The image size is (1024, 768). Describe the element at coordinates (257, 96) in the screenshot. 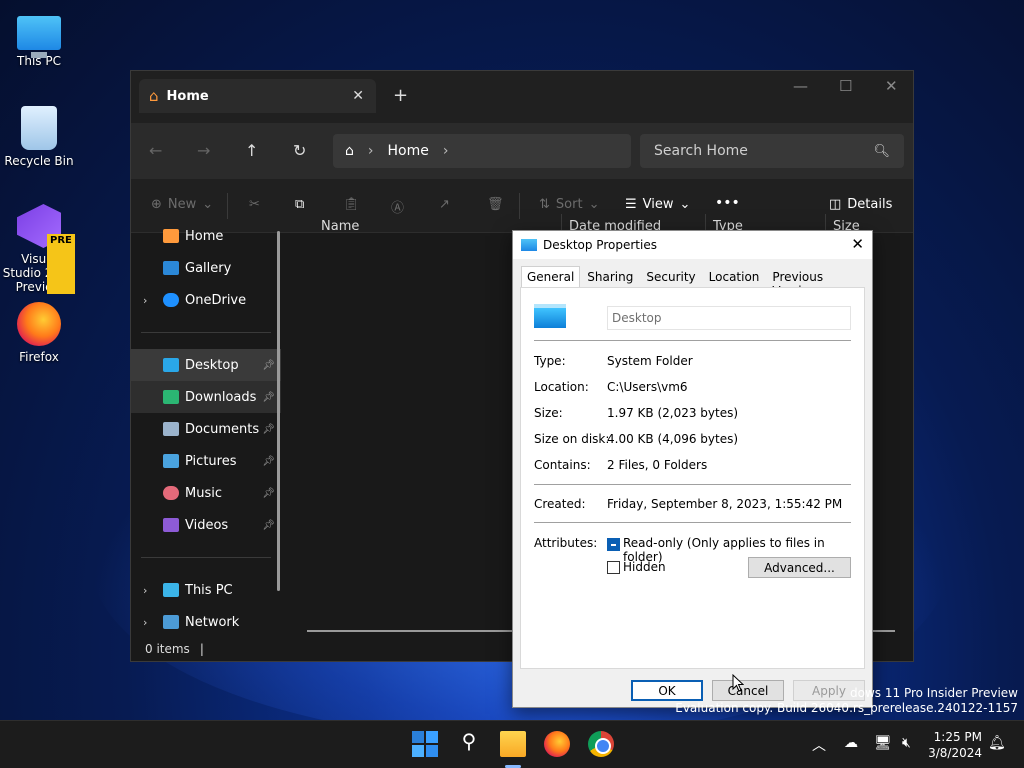

I see `tab-home: ⌂ Home ✕` at that location.